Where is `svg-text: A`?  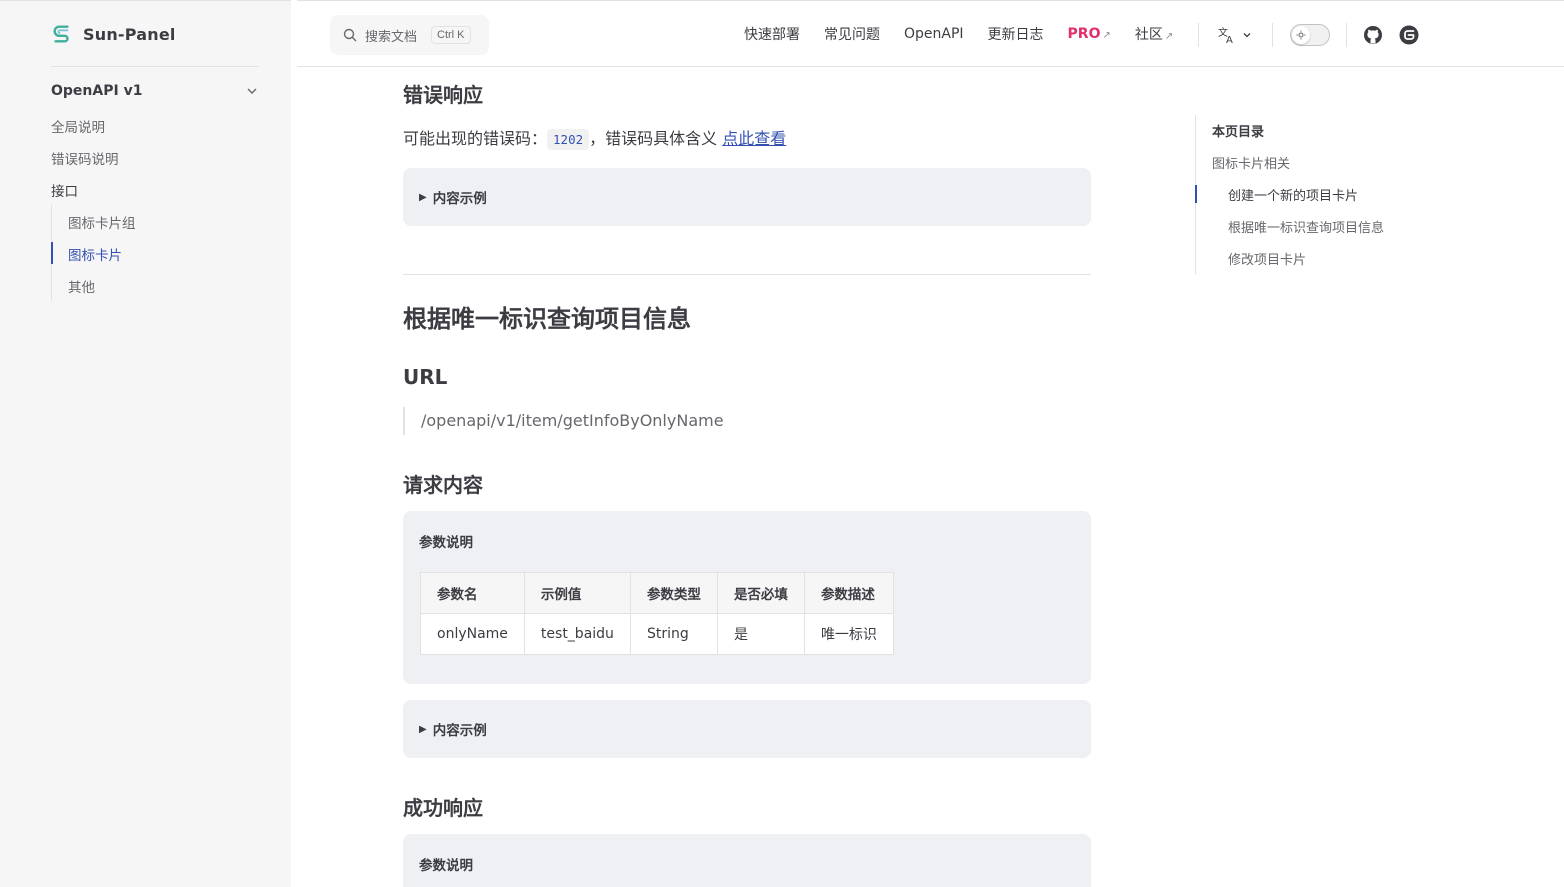 svg-text: A is located at coordinates (1229, 39).